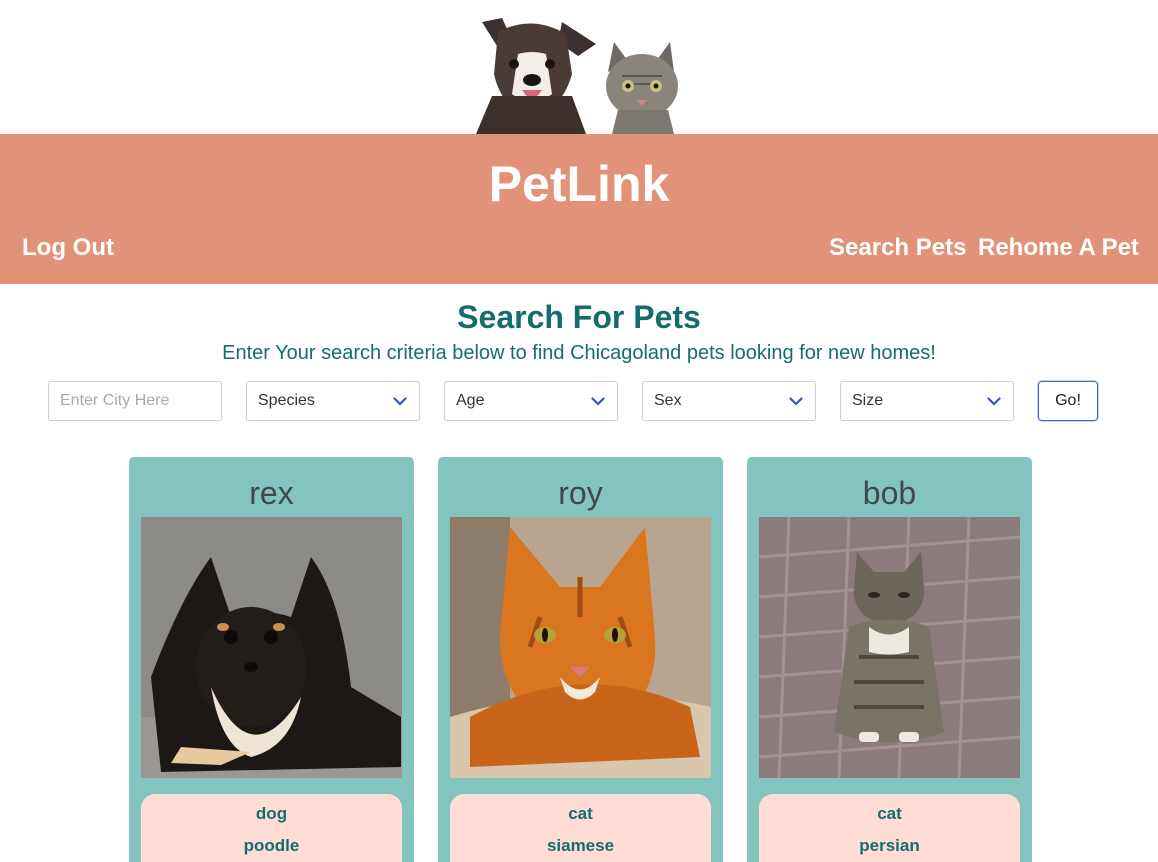 Image resolution: width=1158 pixels, height=862 pixels. I want to click on city-input, so click(135, 401).